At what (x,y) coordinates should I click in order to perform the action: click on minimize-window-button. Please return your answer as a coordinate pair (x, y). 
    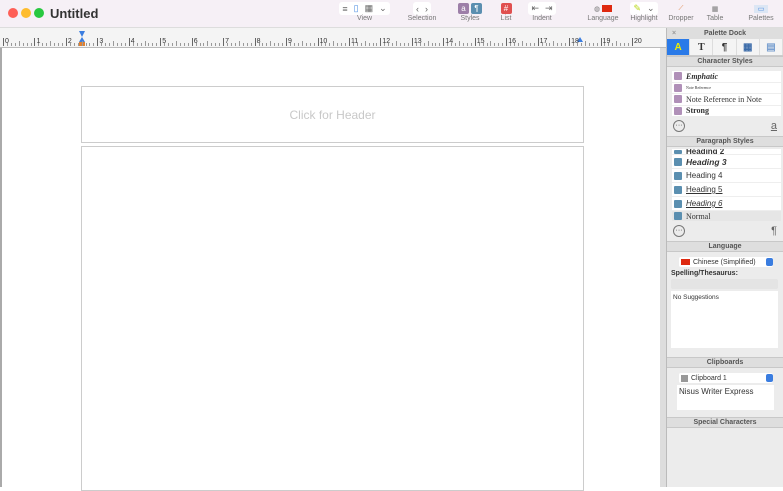
    Looking at the image, I should click on (26, 13).